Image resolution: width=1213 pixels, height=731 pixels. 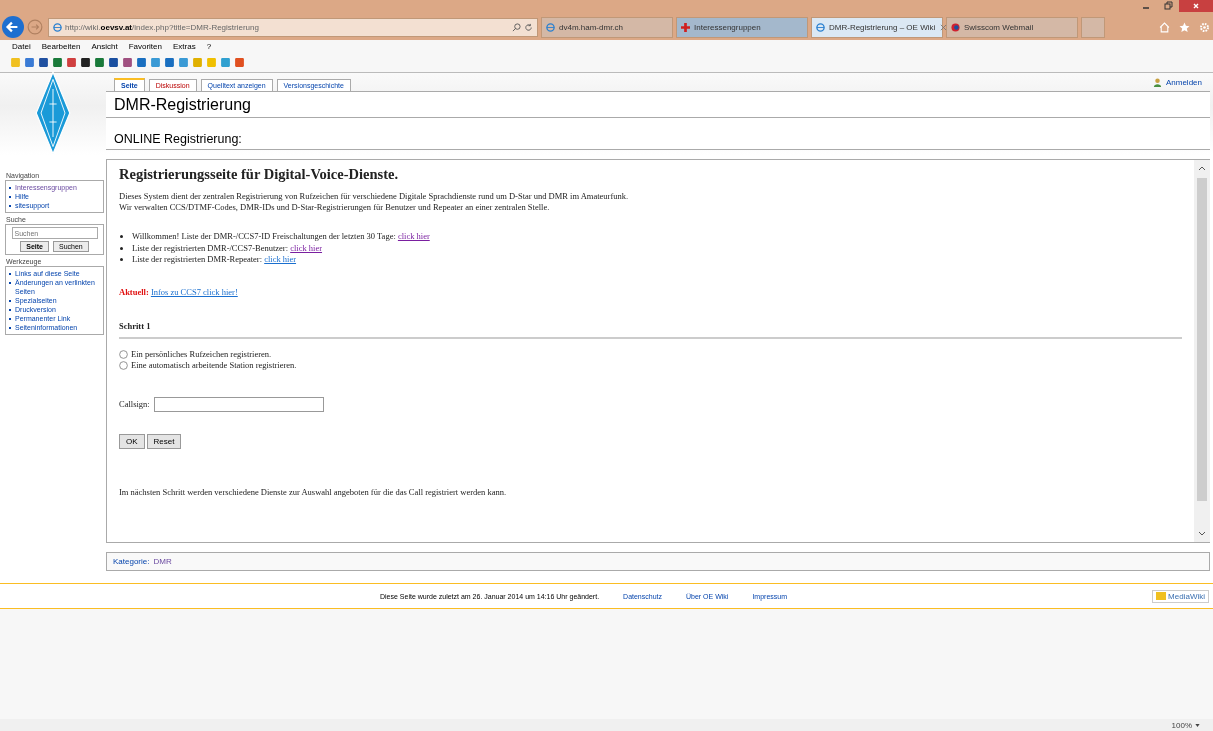 I want to click on section-heading: ONLINE Registrierung:, so click(x=658, y=134).